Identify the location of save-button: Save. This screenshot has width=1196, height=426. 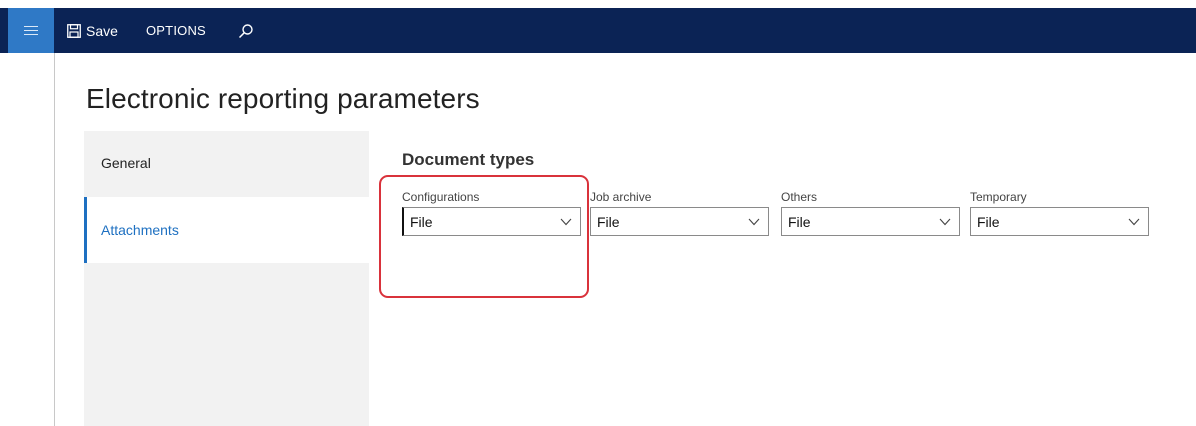
(92, 30).